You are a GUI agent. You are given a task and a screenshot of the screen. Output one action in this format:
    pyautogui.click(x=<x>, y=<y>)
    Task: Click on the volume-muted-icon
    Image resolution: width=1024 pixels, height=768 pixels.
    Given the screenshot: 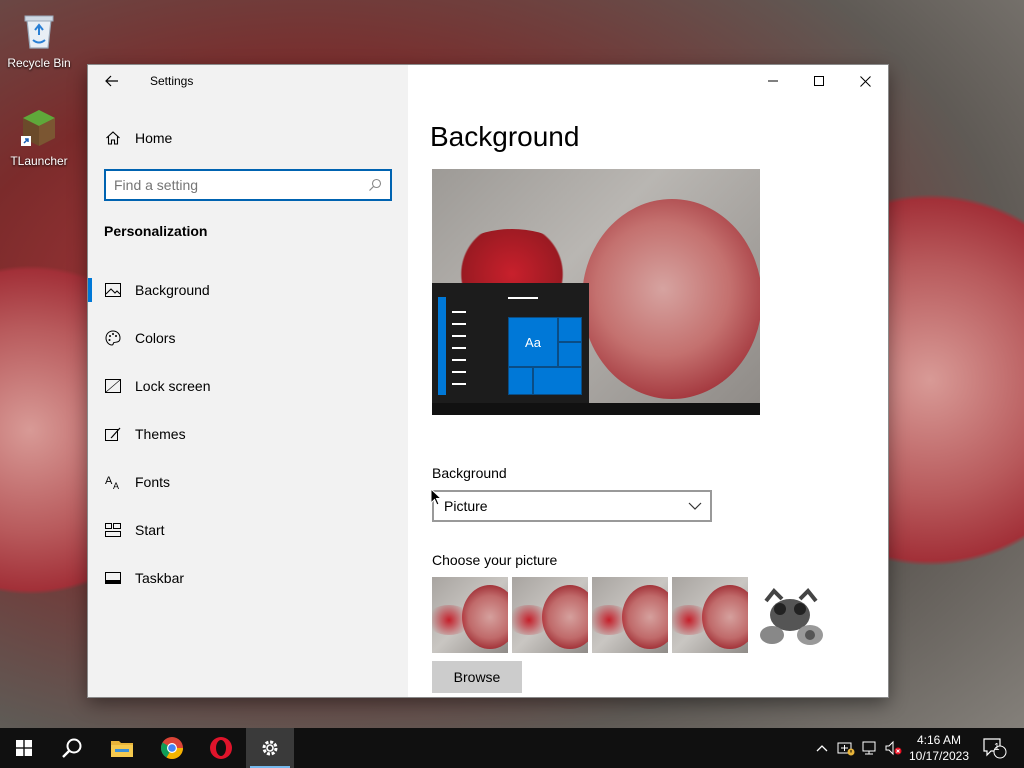 What is the action you would take?
    pyautogui.click(x=893, y=748)
    